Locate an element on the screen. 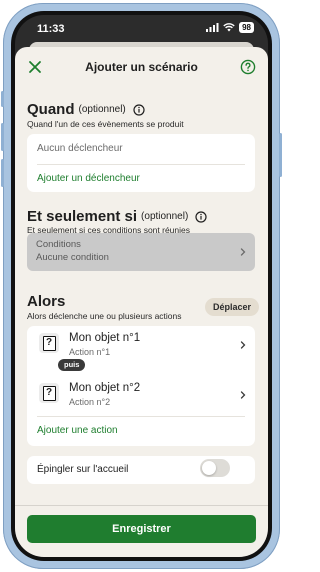 The image size is (320, 572). phone-volume-up is located at coordinates (2, 137).